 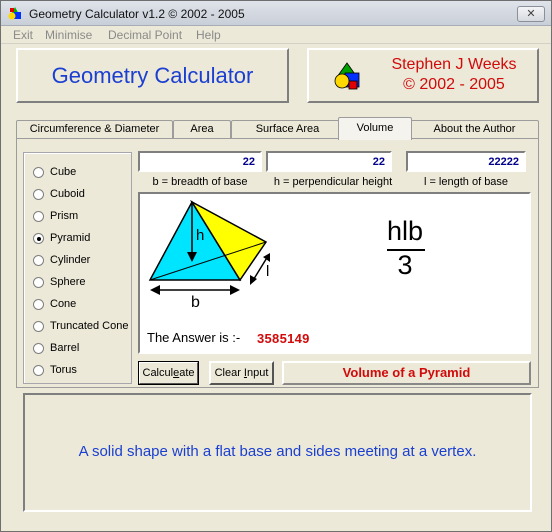 What do you see at coordinates (94, 129) in the screenshot?
I see `tab-circumference-diameter: Circumference & Diameter` at bounding box center [94, 129].